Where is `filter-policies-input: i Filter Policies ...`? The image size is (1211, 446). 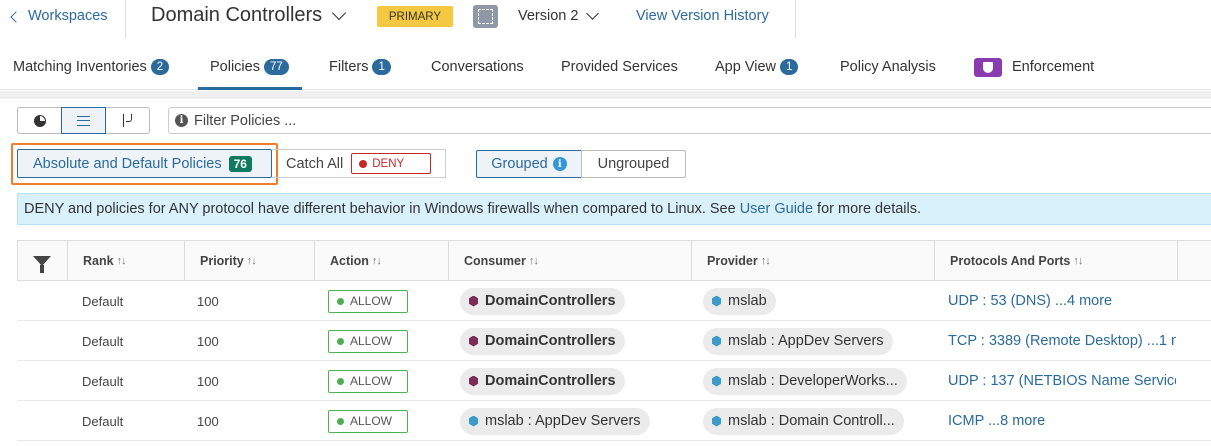 filter-policies-input: i Filter Policies ... is located at coordinates (689, 120).